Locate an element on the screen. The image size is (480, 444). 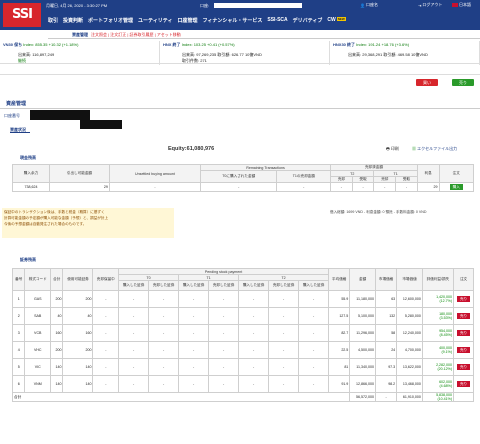
submenu-title: 資産管理 is located at coordinates (80, 34).